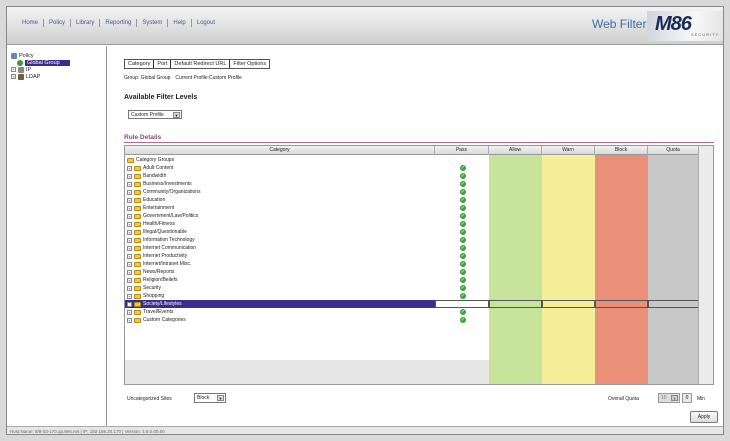  What do you see at coordinates (412, 168) in the screenshot?
I see `table-row: + Adult Content ✓` at bounding box center [412, 168].